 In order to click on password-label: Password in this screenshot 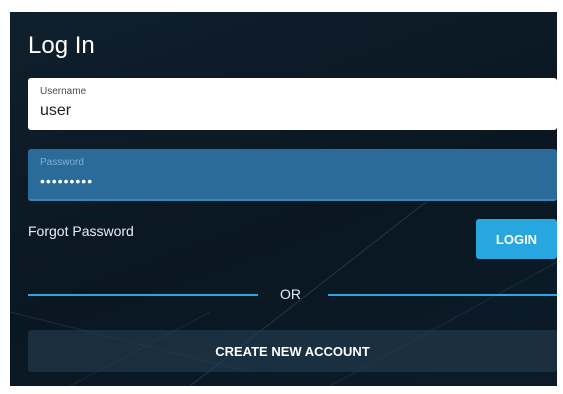, I will do `click(62, 162)`.